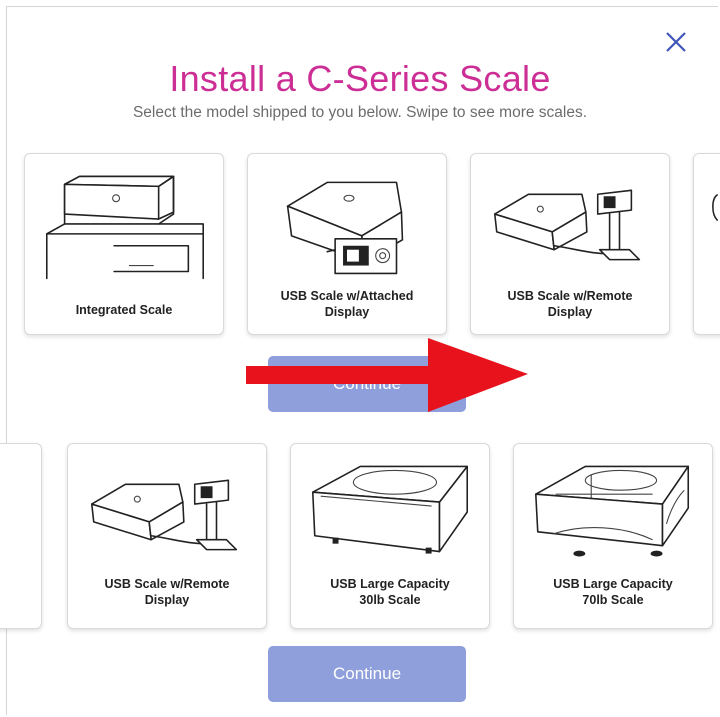  What do you see at coordinates (360, 78) in the screenshot?
I see `page-title: Install a C-Series Scale` at bounding box center [360, 78].